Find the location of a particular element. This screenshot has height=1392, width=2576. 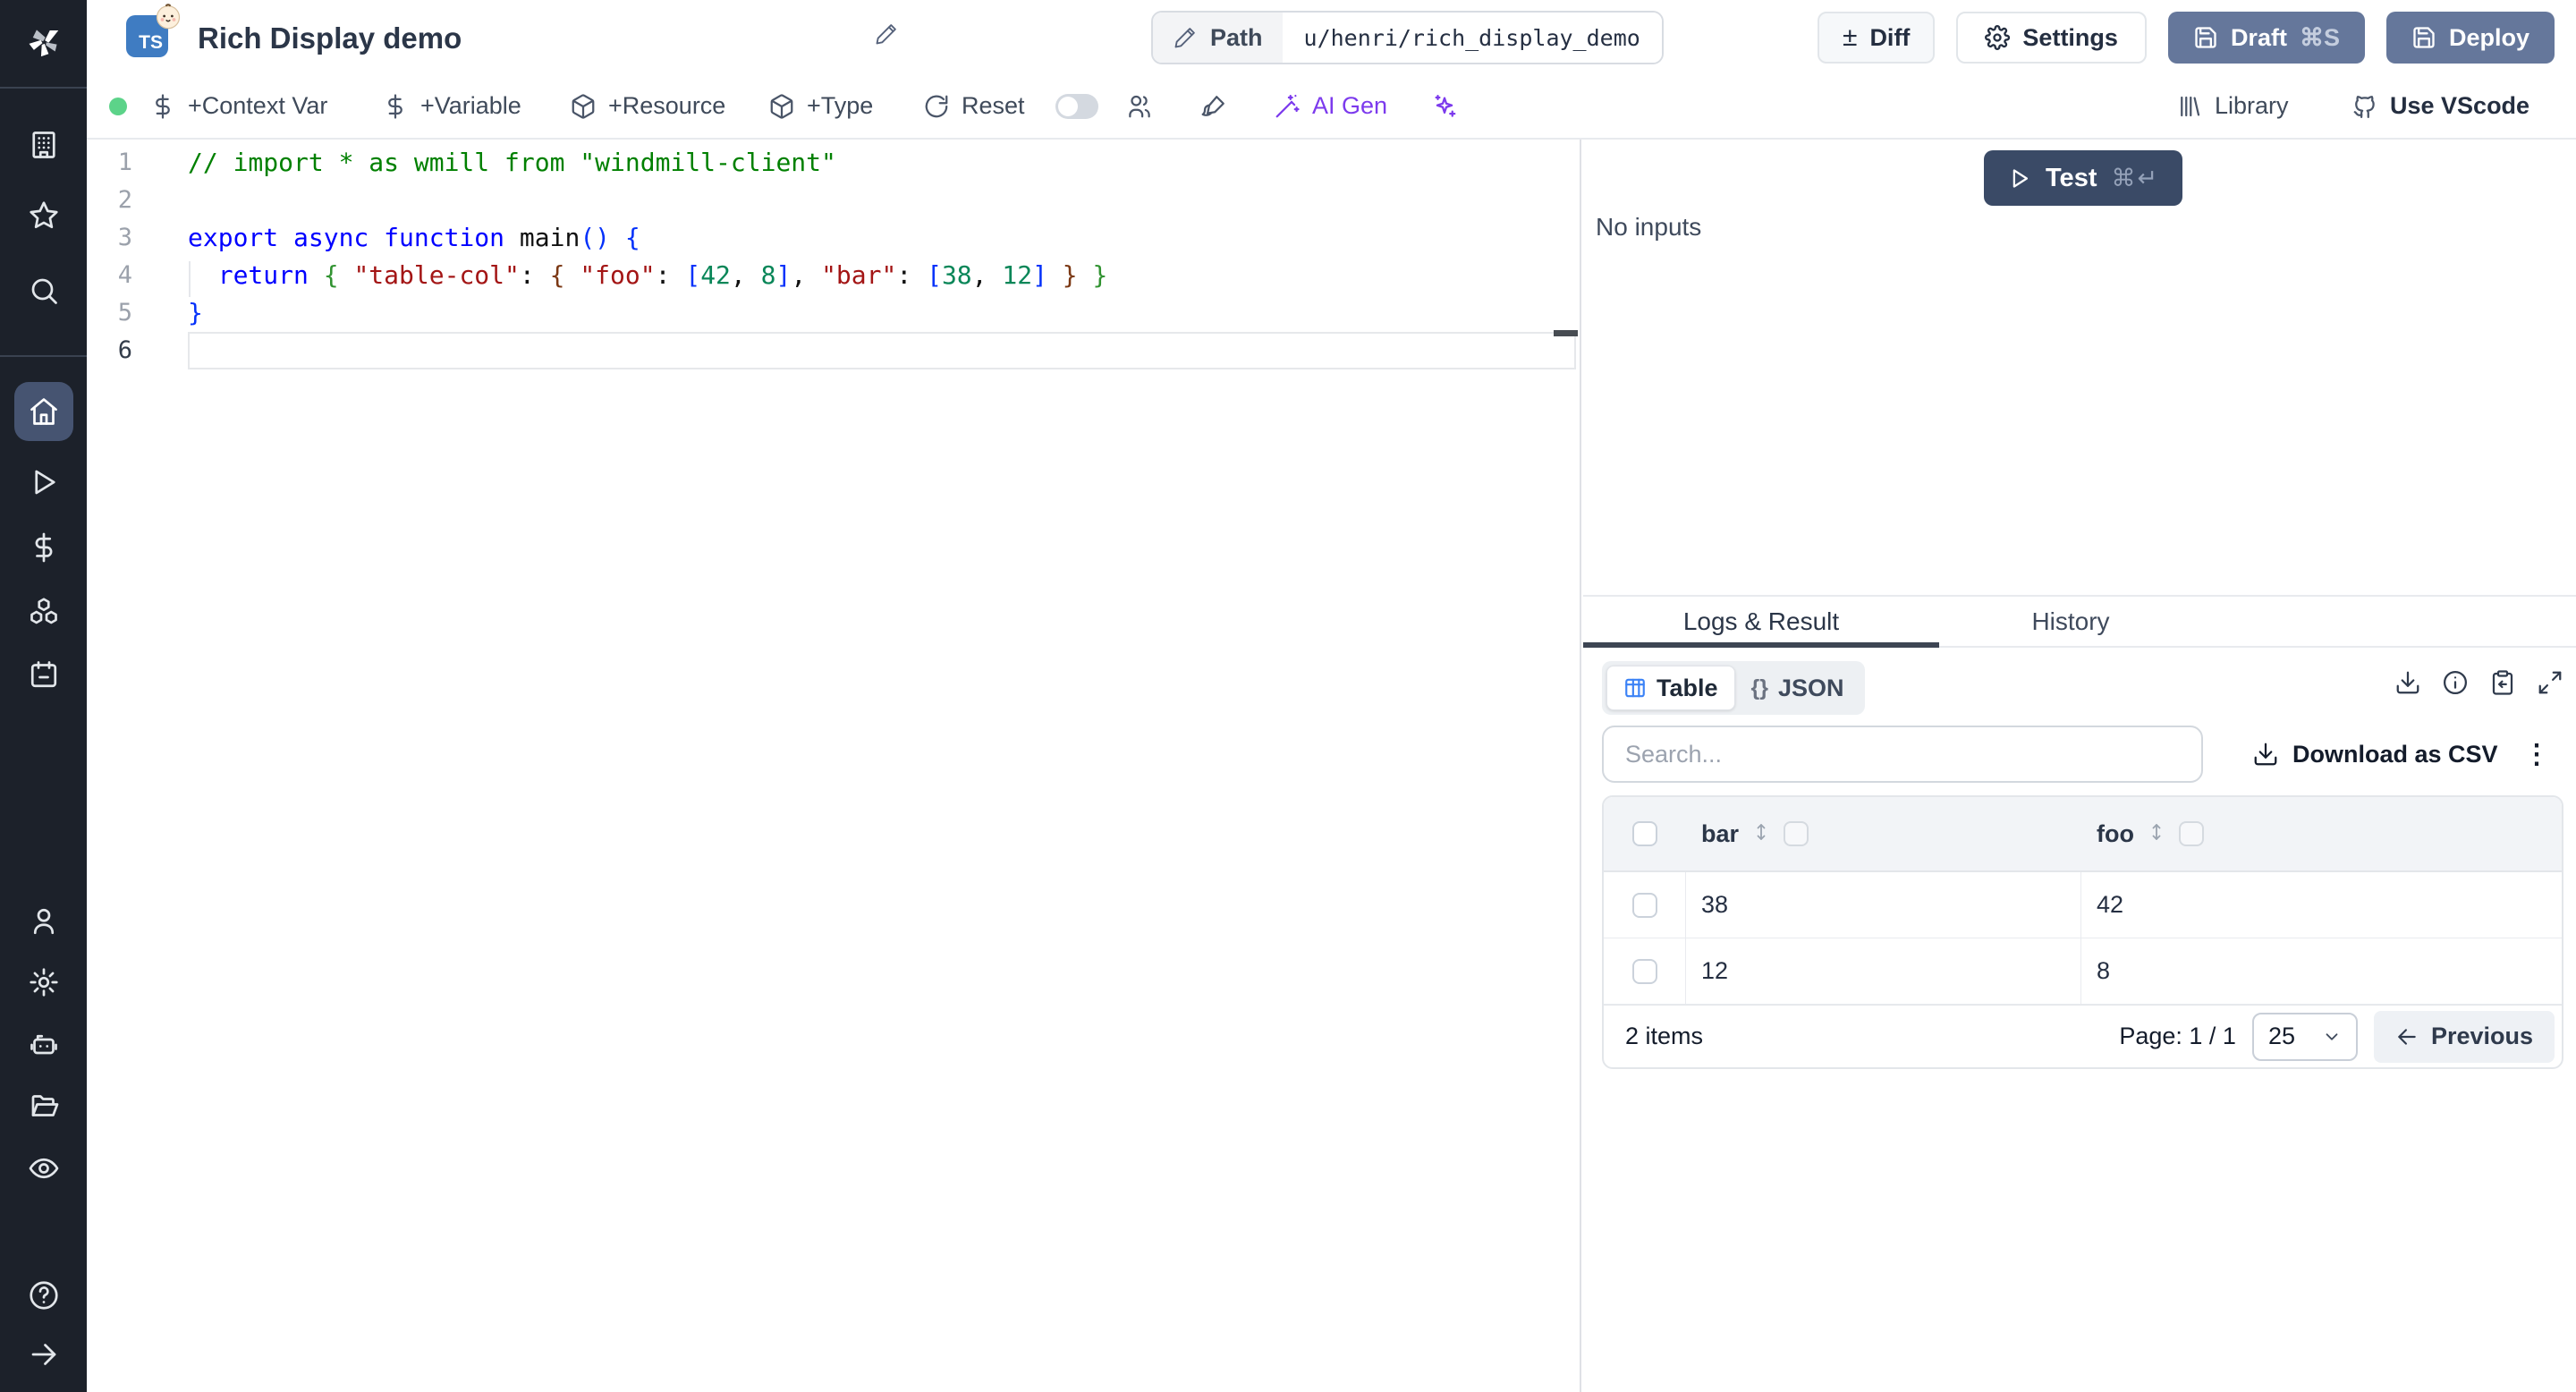

sidebar-item-audit is located at coordinates (43, 1168).